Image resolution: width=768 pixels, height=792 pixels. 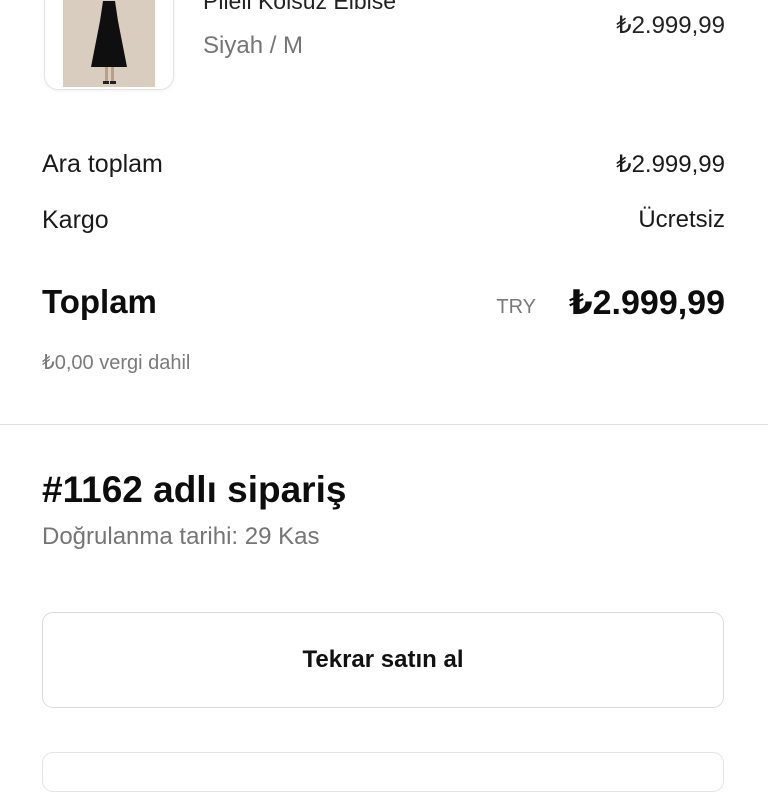 I want to click on total-currency: TRY, so click(x=516, y=307).